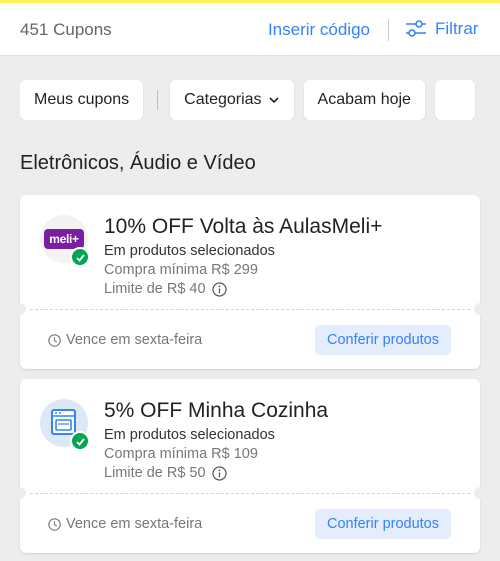  I want to click on header-divider, so click(388, 30).